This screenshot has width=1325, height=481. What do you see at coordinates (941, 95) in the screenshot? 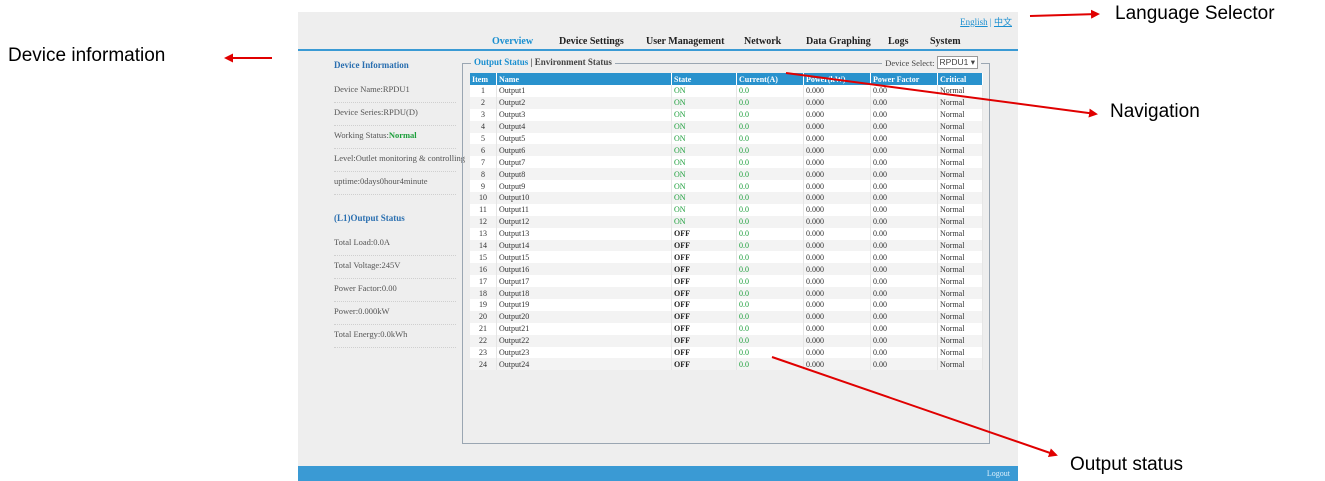
I see `arrow-navigation` at bounding box center [941, 95].